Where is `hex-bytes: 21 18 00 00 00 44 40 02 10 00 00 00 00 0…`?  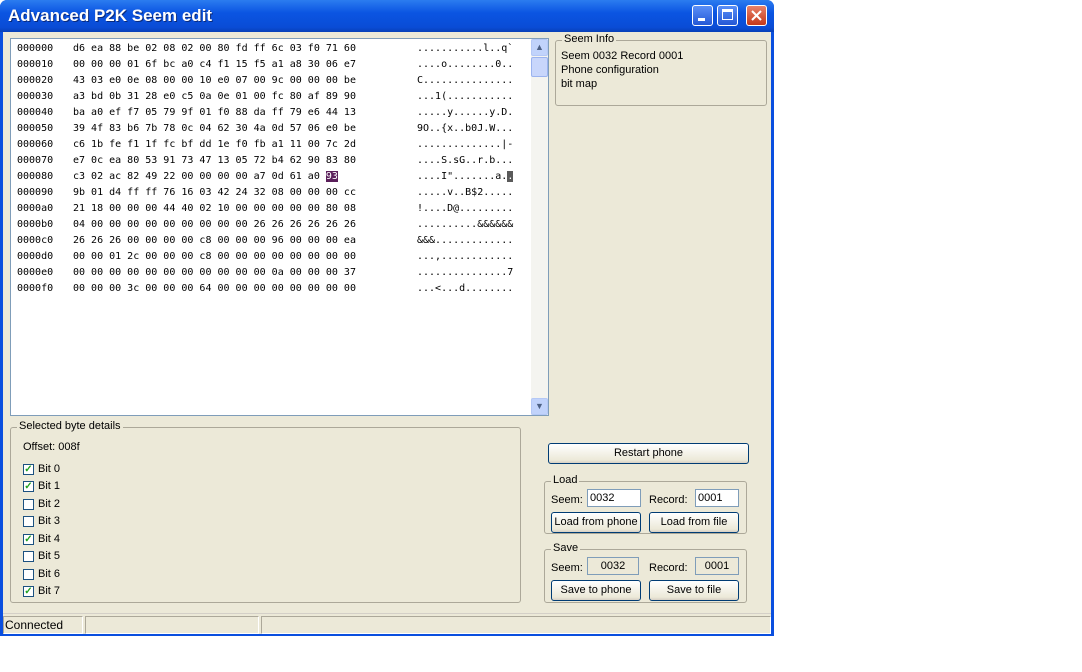 hex-bytes: 21 18 00 00 00 44 40 02 10 00 00 00 00 0… is located at coordinates (243, 209).